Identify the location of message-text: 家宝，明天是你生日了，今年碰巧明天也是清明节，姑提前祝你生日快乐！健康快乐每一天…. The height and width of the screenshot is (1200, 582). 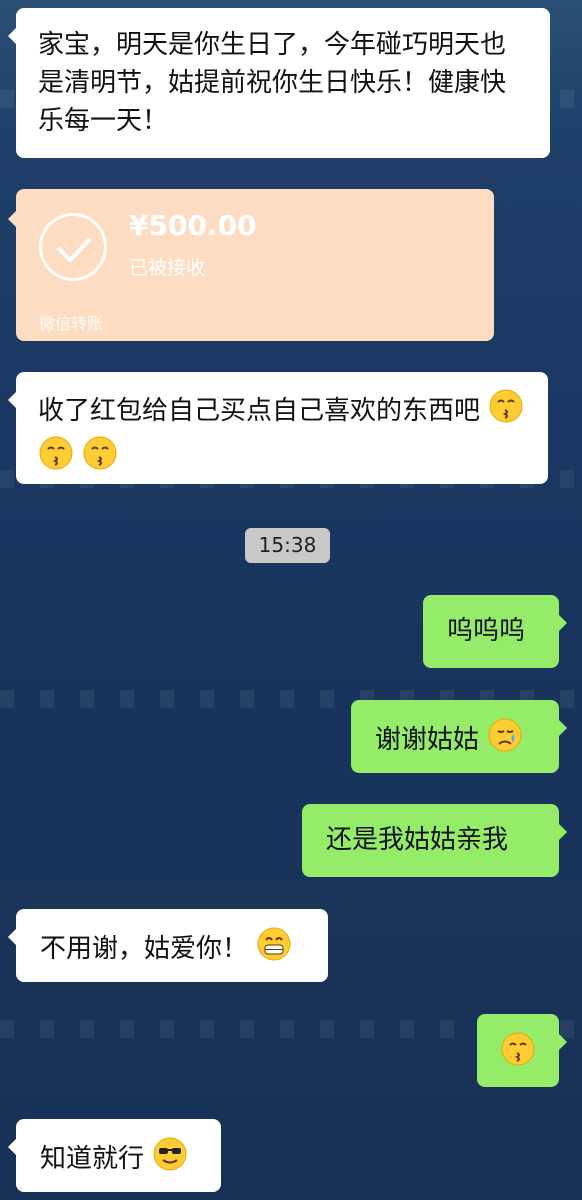
(272, 83).